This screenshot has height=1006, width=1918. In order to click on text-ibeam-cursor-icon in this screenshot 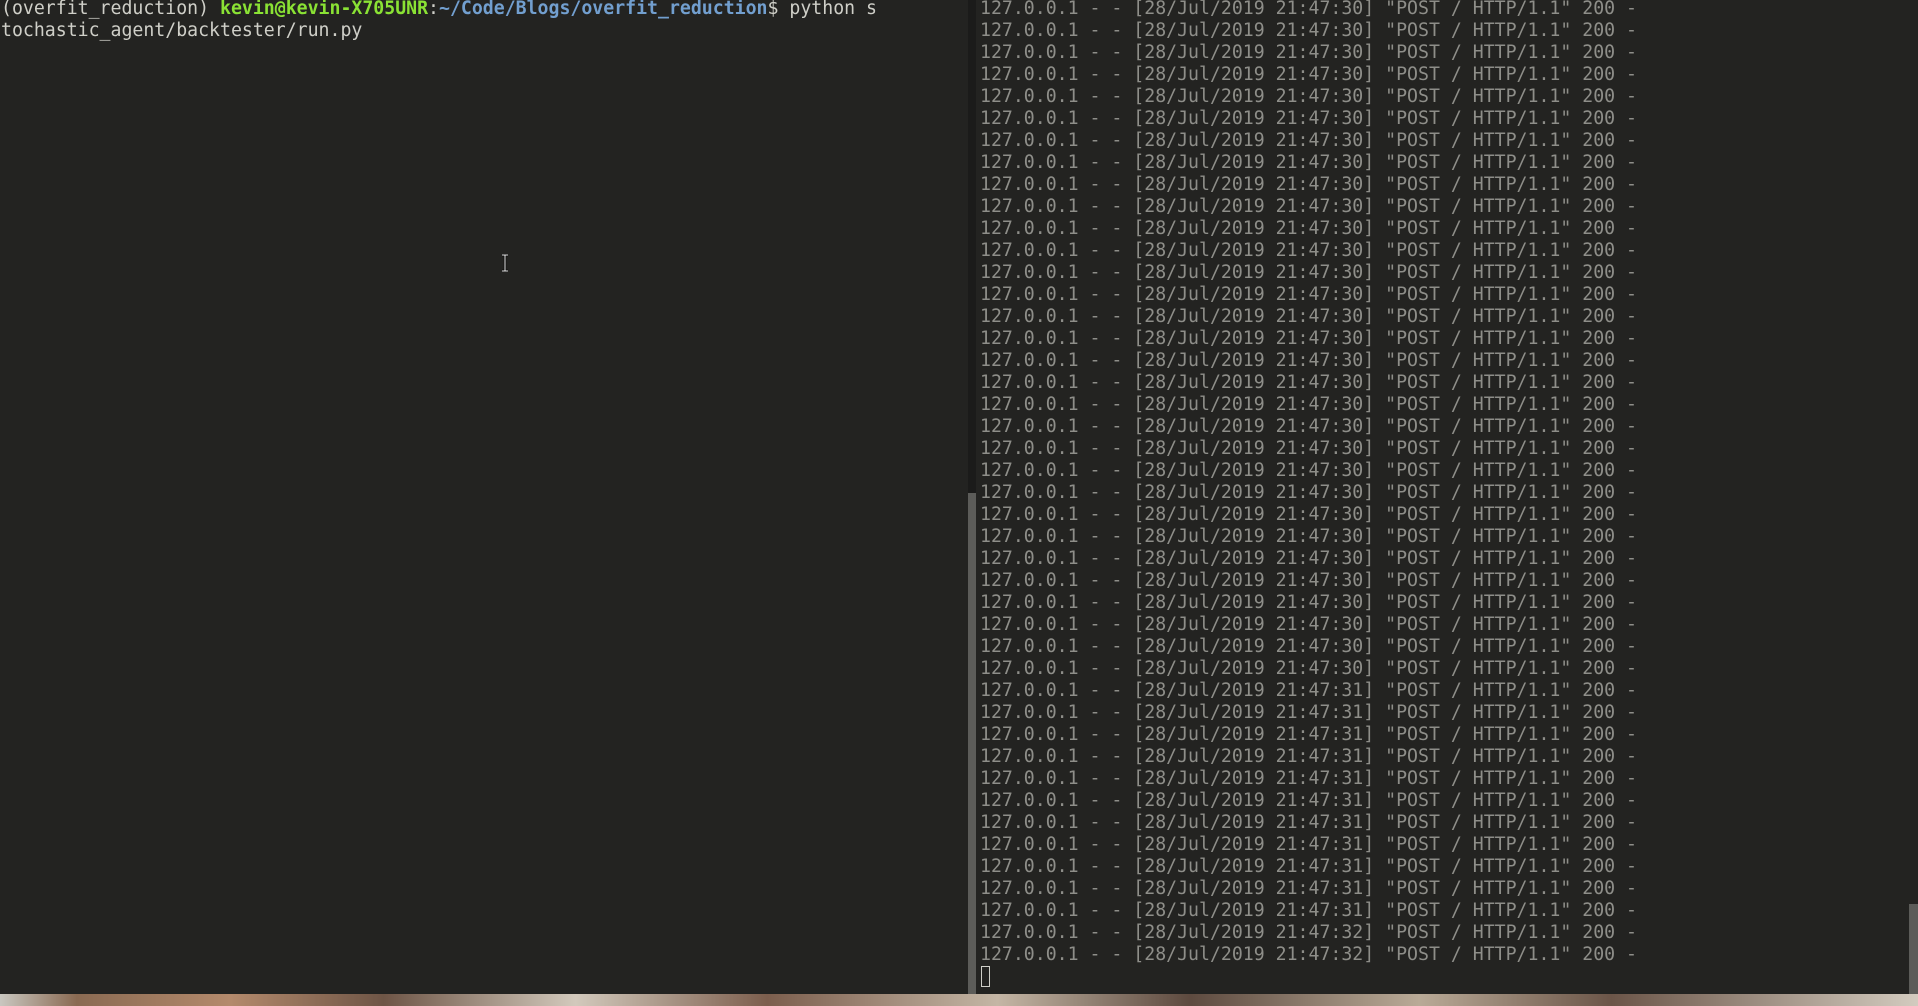, I will do `click(505, 263)`.